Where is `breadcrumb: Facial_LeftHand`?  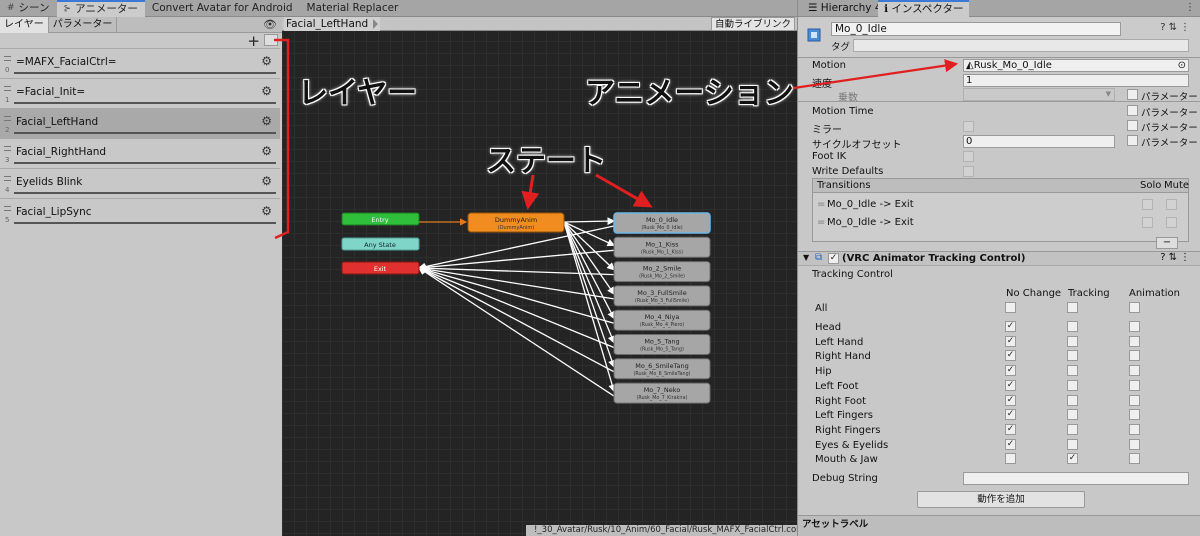
breadcrumb: Facial_LeftHand is located at coordinates (332, 24).